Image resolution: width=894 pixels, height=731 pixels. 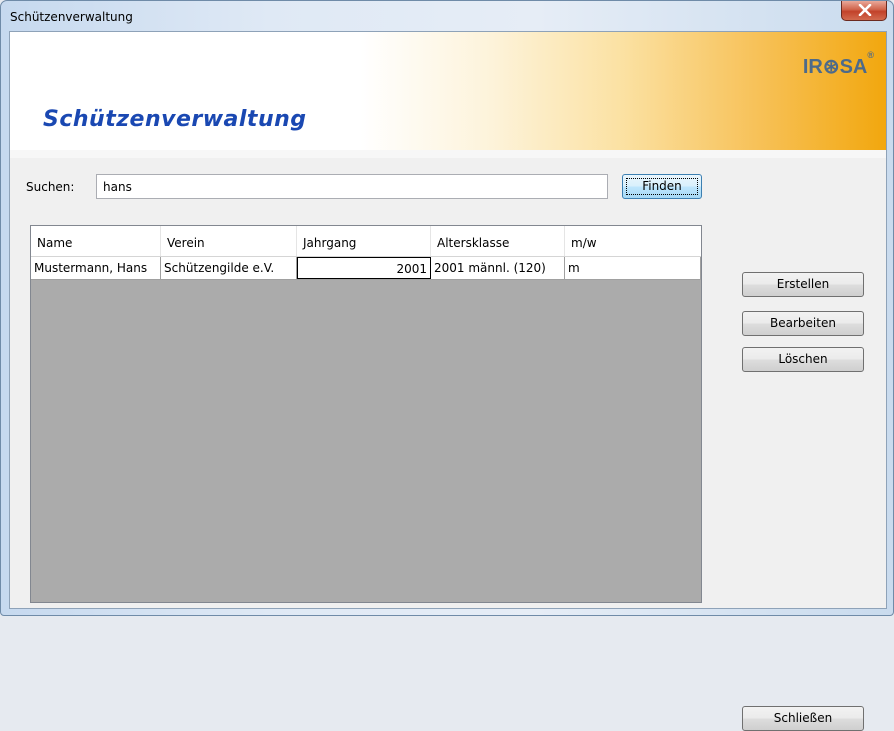 What do you see at coordinates (803, 284) in the screenshot?
I see `create-button: Erstellen` at bounding box center [803, 284].